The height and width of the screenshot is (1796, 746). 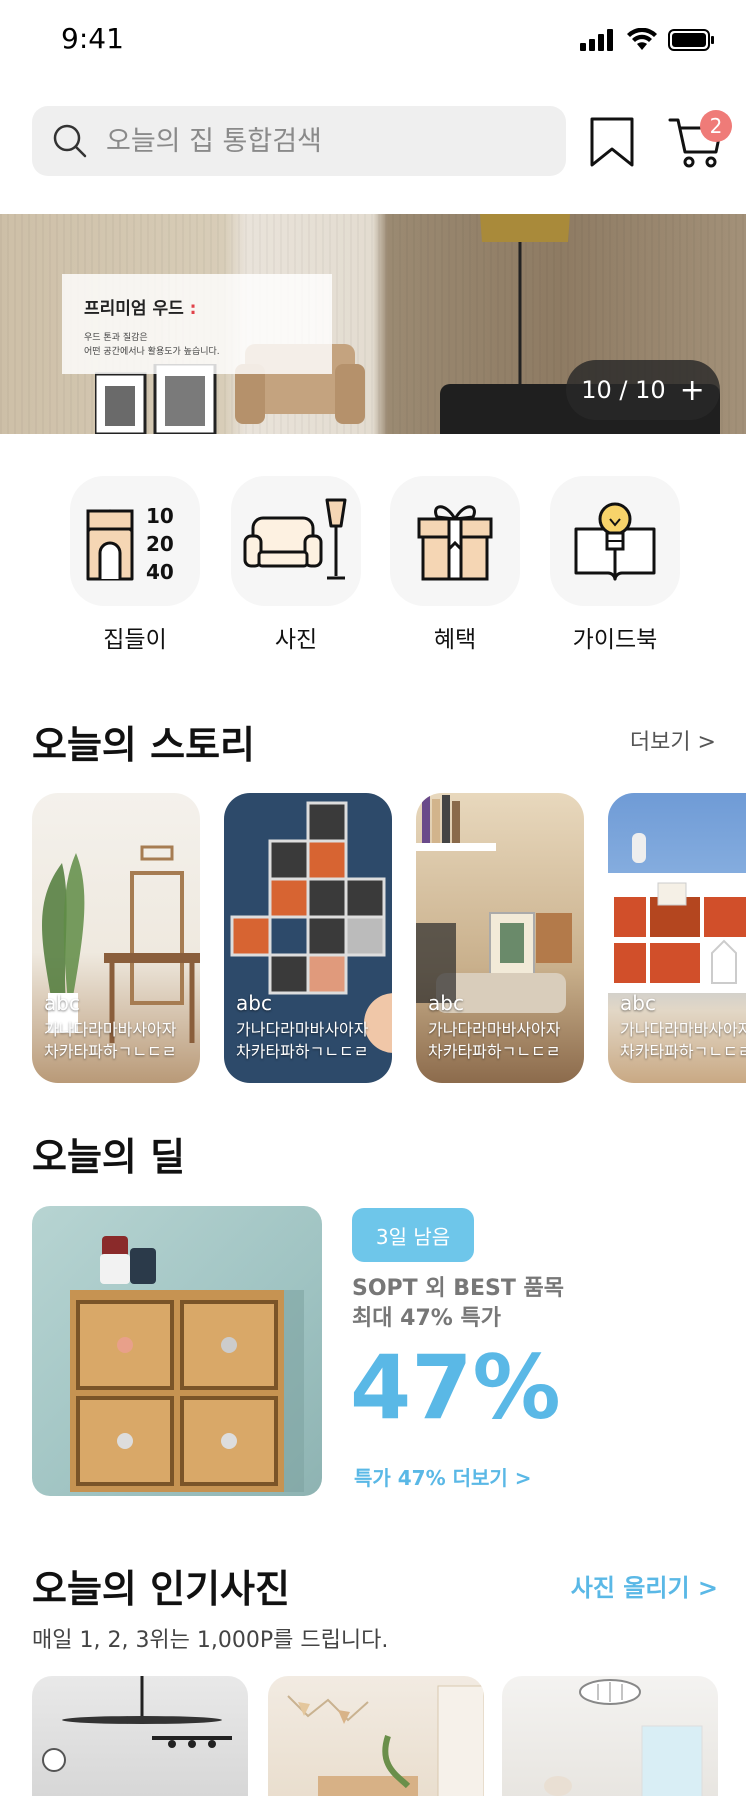 I want to click on gift-icon, so click(x=455, y=543).